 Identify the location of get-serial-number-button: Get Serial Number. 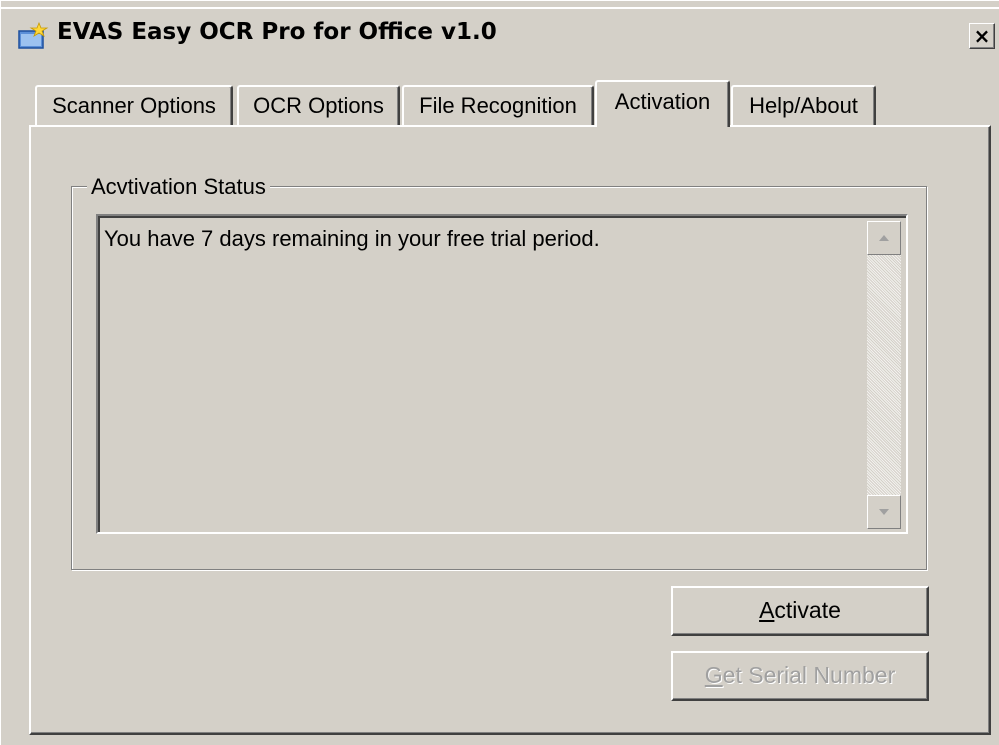
(800, 676).